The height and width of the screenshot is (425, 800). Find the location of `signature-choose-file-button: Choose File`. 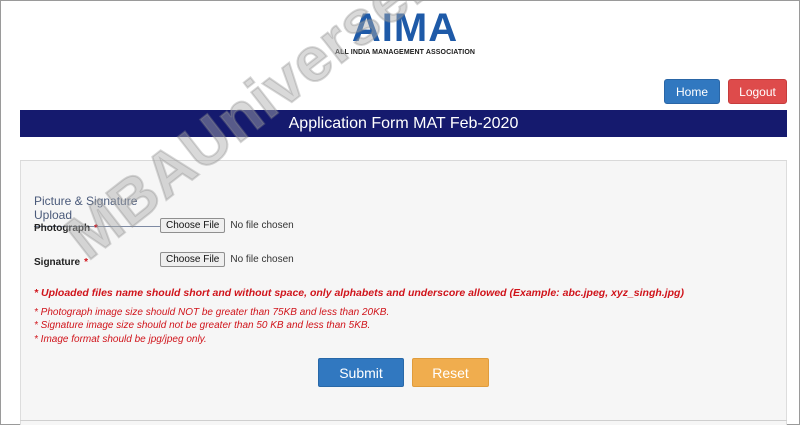

signature-choose-file-button: Choose File is located at coordinates (193, 259).